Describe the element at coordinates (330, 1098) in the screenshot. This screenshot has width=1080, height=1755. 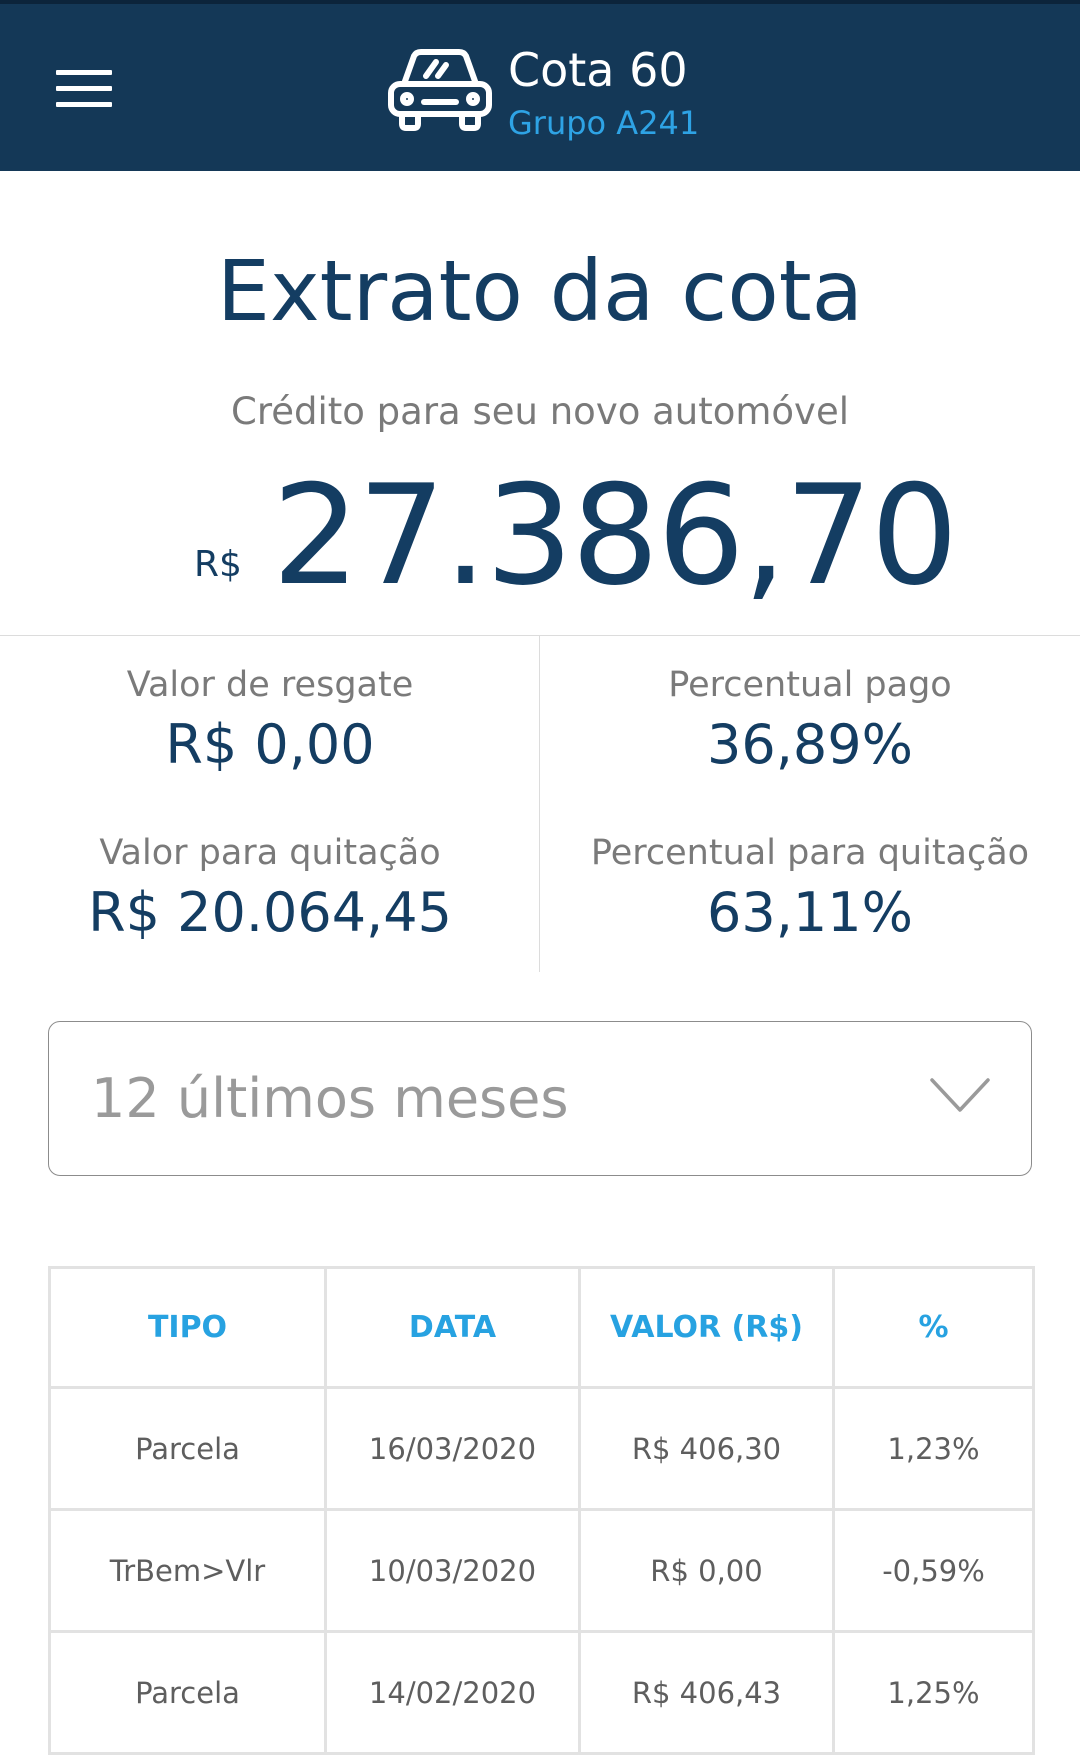
I see `period-select-value: 12 últimos meses` at that location.